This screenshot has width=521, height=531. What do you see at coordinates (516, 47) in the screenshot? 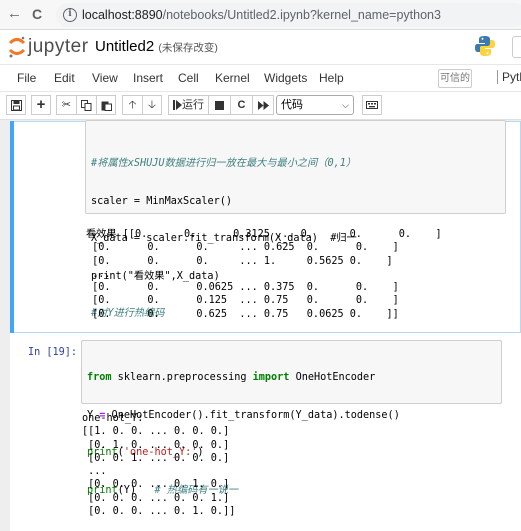
I see `logout-button` at bounding box center [516, 47].